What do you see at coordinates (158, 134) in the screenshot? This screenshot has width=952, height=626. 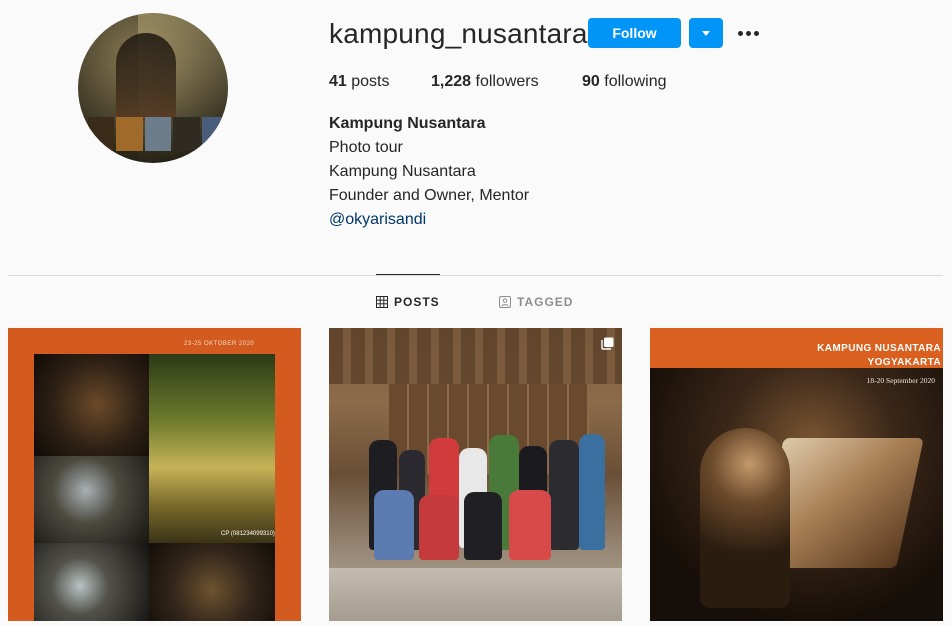 I see `avatar-collage-strip` at bounding box center [158, 134].